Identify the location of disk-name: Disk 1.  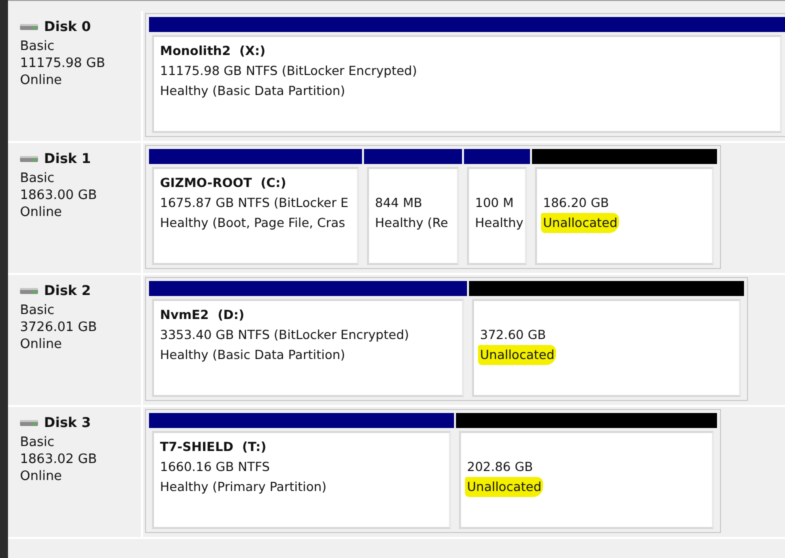
(67, 159).